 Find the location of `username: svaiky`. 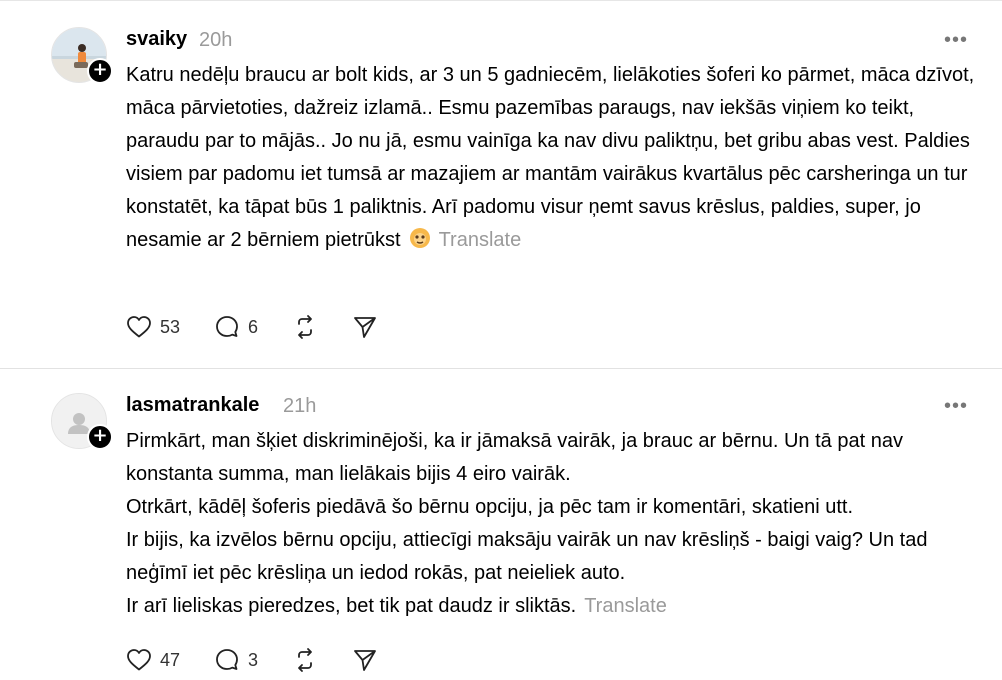

username: svaiky is located at coordinates (156, 39).